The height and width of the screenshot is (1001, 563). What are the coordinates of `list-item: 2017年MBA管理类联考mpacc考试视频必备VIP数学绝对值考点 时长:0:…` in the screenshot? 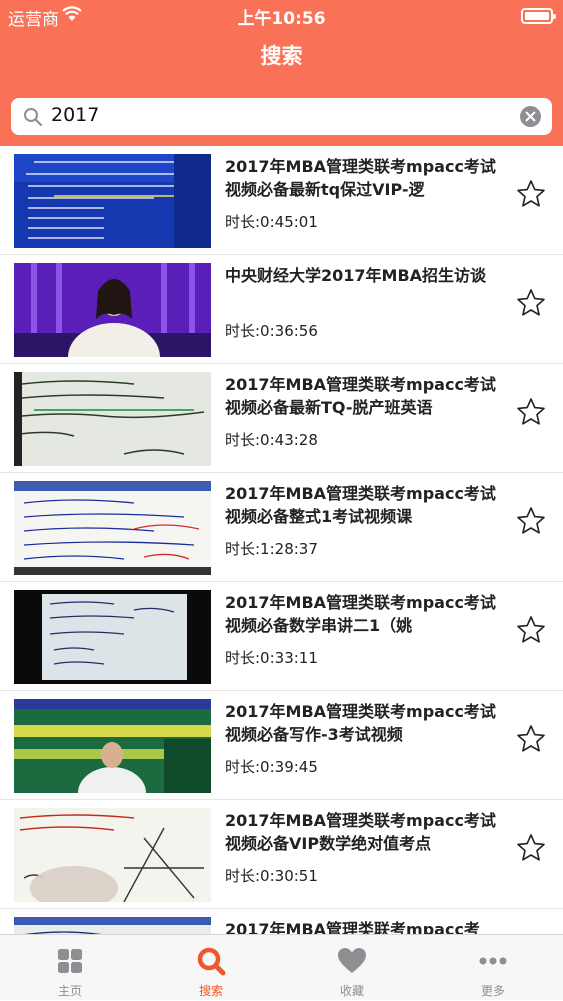 It's located at (281, 854).